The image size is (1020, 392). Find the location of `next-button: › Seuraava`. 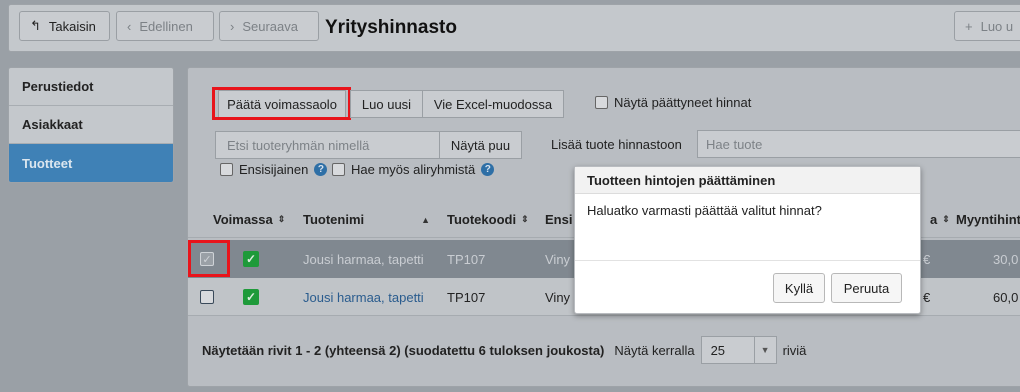

next-button: › Seuraava is located at coordinates (269, 26).